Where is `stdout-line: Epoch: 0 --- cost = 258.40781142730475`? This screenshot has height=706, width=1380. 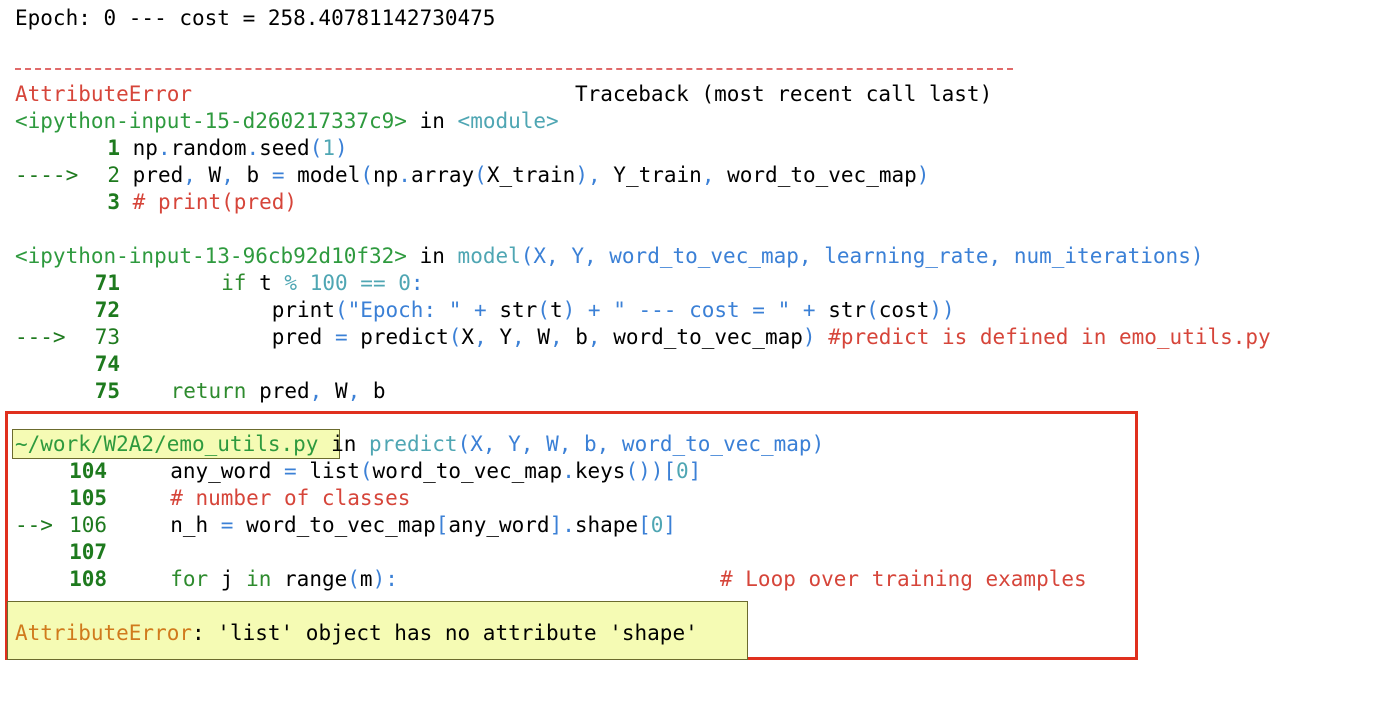 stdout-line: Epoch: 0 --- cost = 258.40781142730475 is located at coordinates (255, 18).